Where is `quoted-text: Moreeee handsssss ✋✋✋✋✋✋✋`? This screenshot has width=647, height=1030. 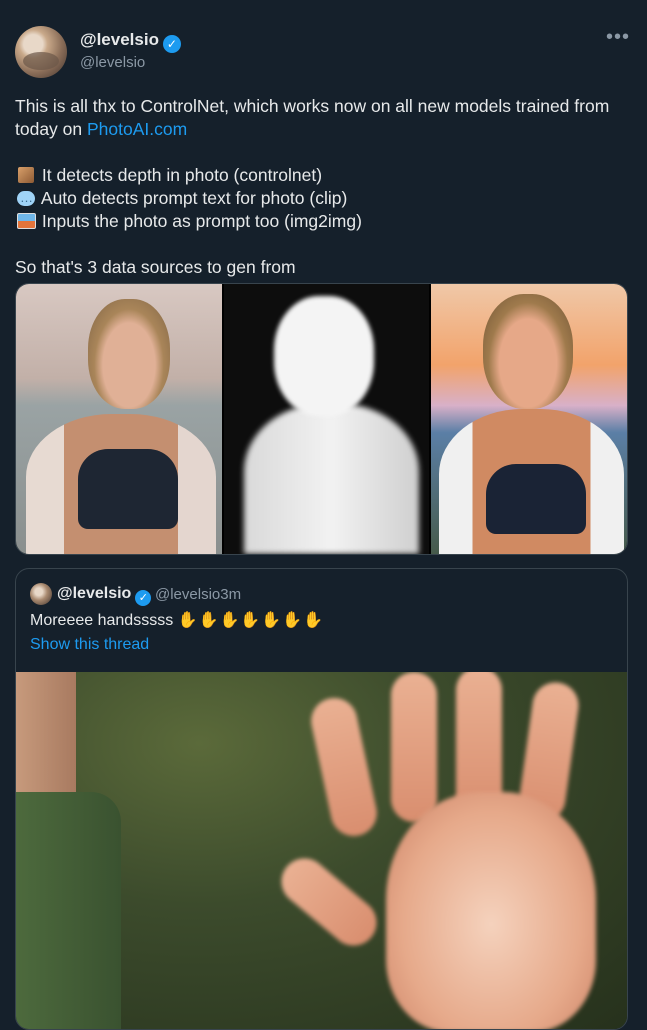
quoted-text: Moreeee handsssss ✋✋✋✋✋✋✋ is located at coordinates (177, 620).